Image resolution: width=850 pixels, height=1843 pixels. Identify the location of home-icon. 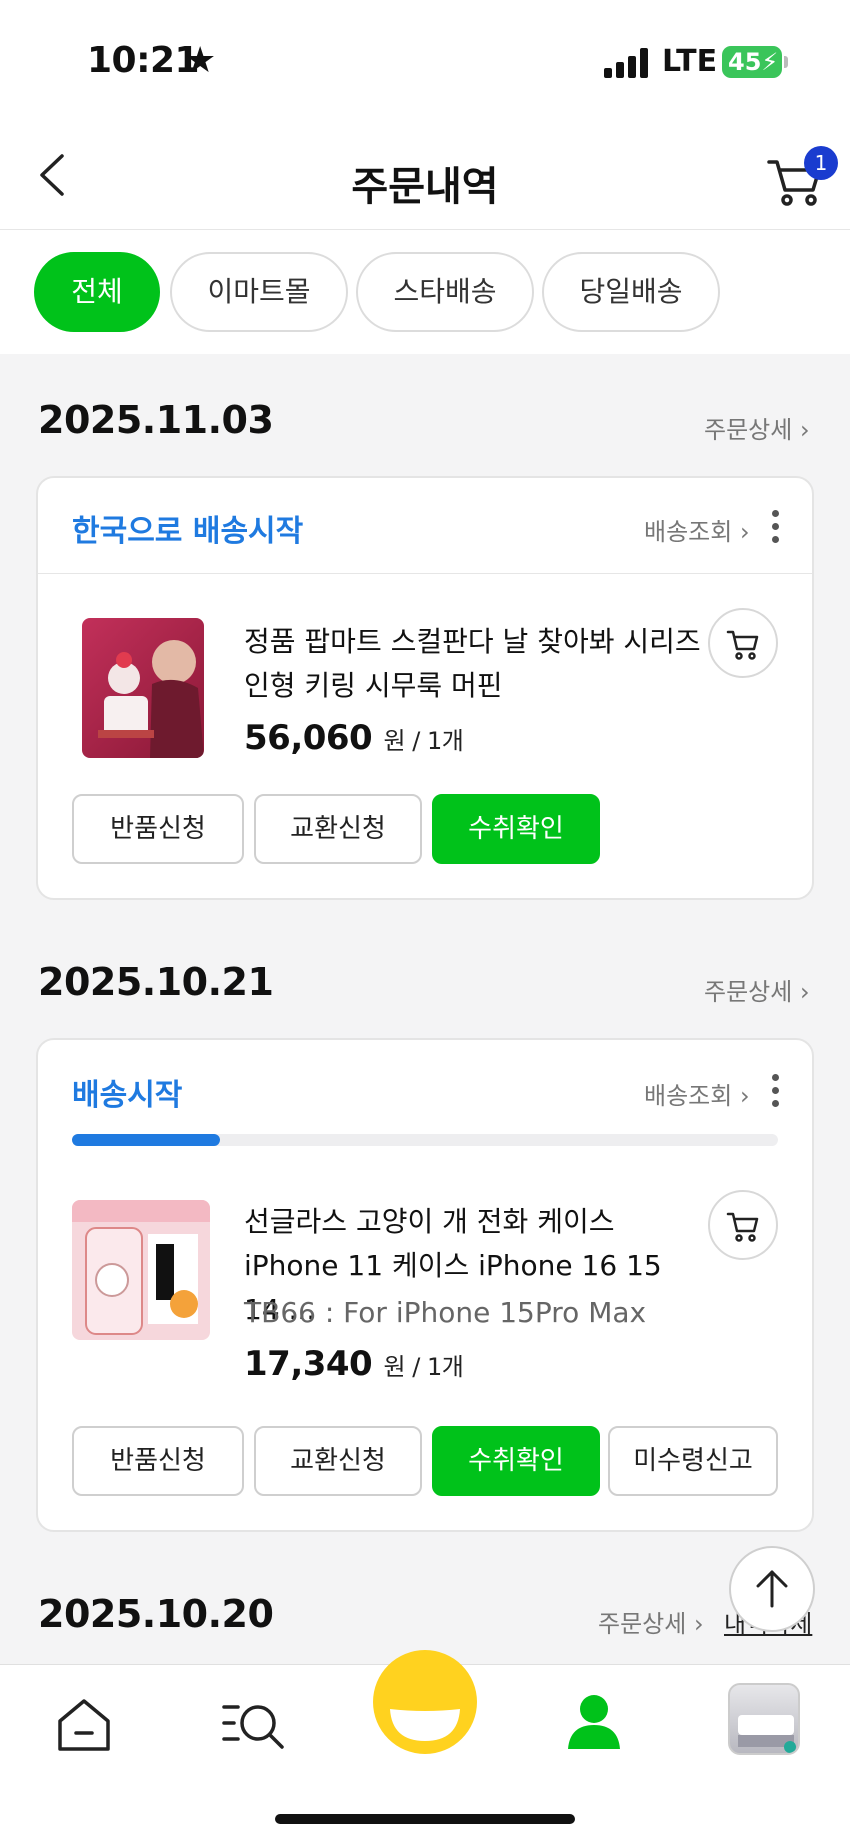
(84, 1725).